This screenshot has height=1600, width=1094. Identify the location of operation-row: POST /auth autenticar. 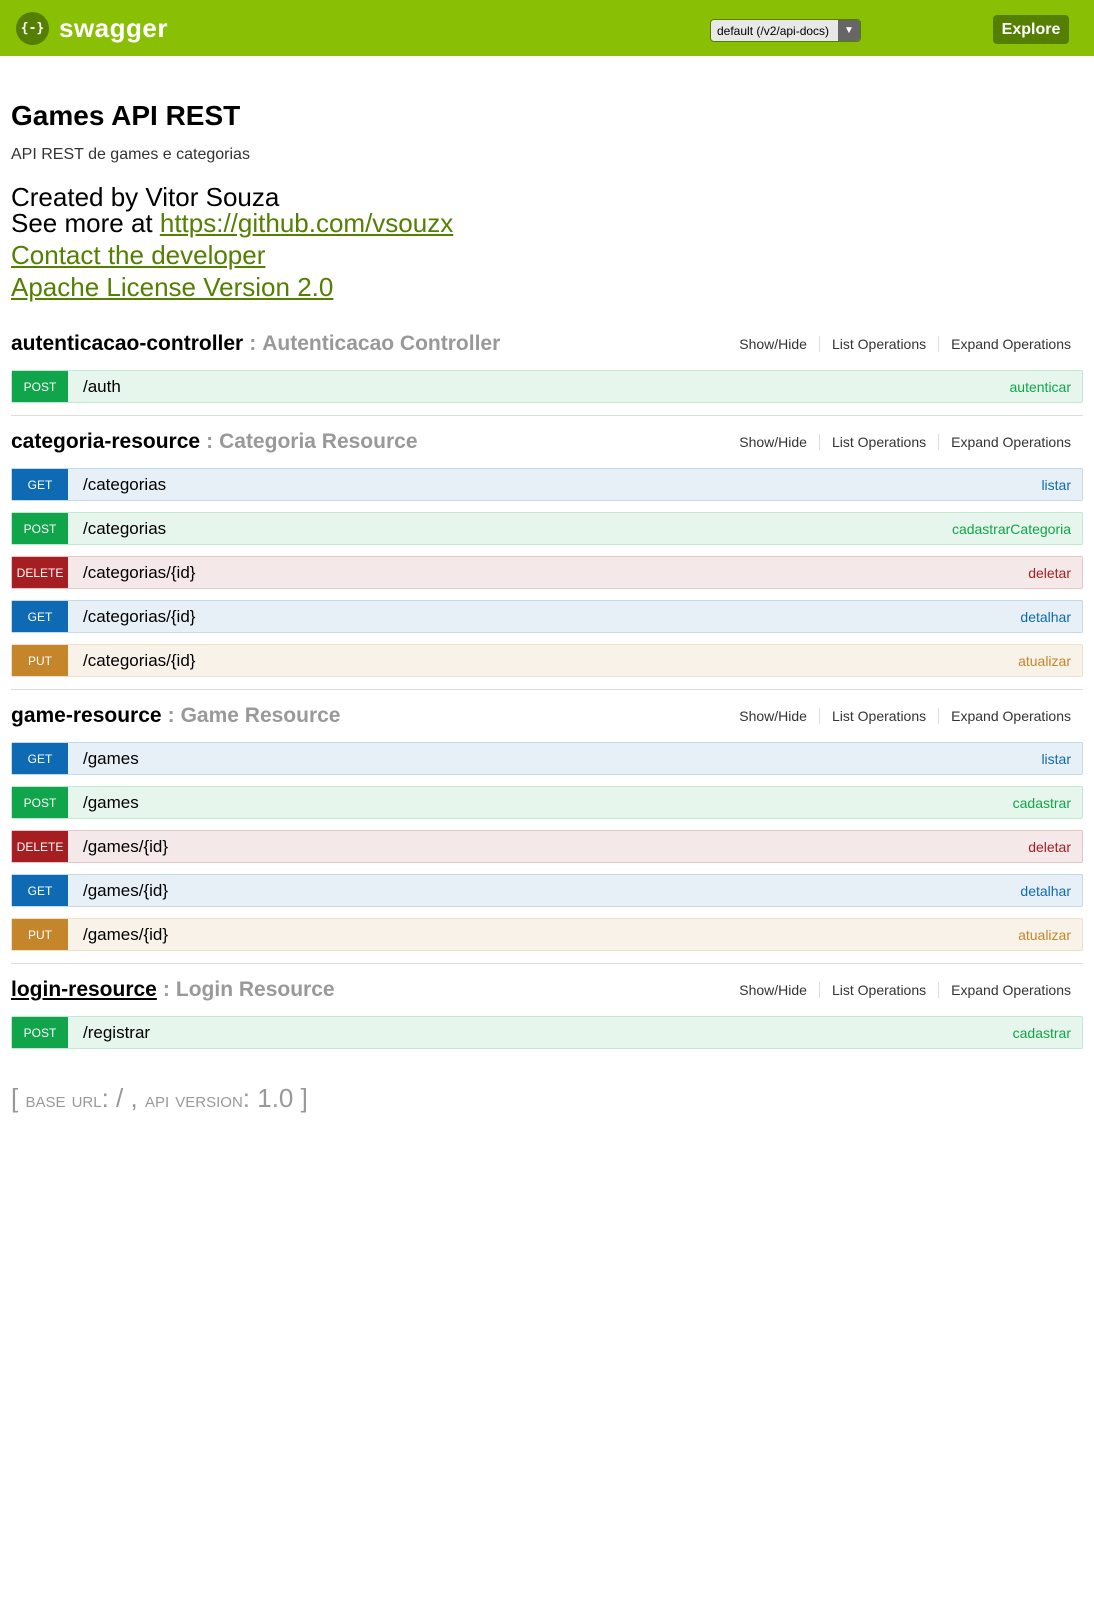
(547, 386).